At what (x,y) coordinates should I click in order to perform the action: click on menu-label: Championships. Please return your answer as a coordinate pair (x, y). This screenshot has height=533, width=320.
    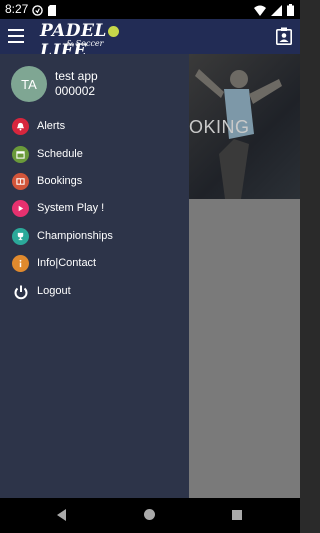
    Looking at the image, I should click on (75, 236).